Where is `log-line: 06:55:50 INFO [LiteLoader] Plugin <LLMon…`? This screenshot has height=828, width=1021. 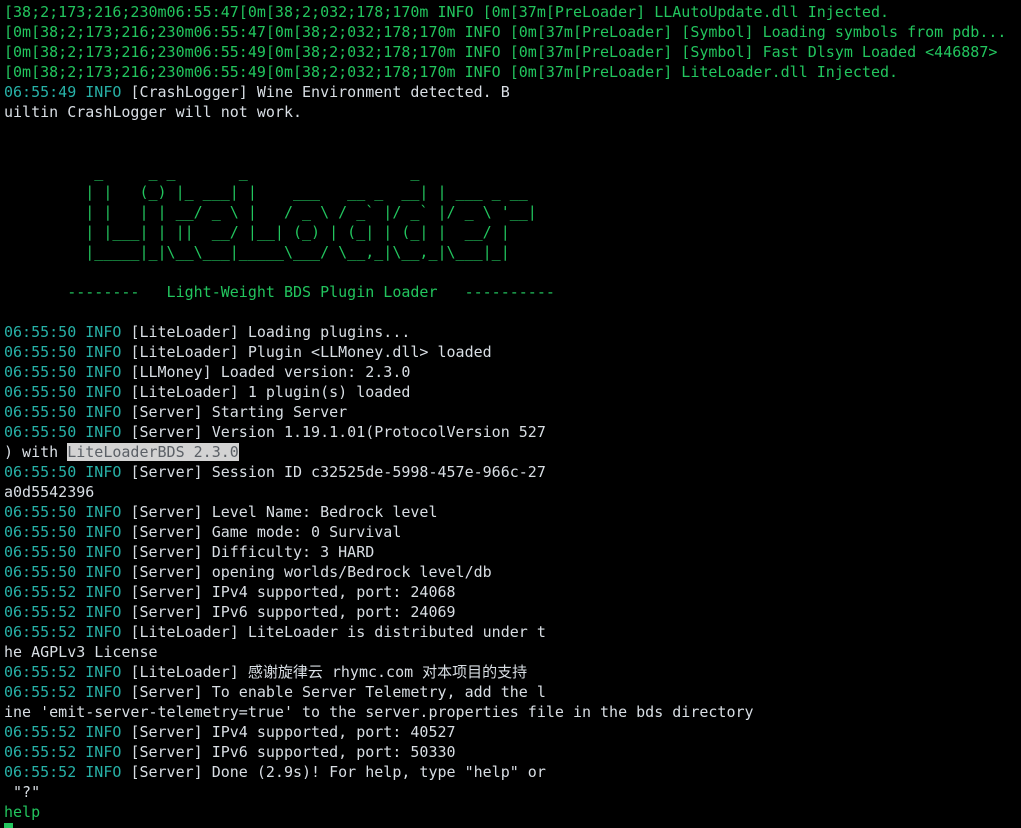 log-line: 06:55:50 INFO [LiteLoader] Plugin <LLMon… is located at coordinates (510, 352).